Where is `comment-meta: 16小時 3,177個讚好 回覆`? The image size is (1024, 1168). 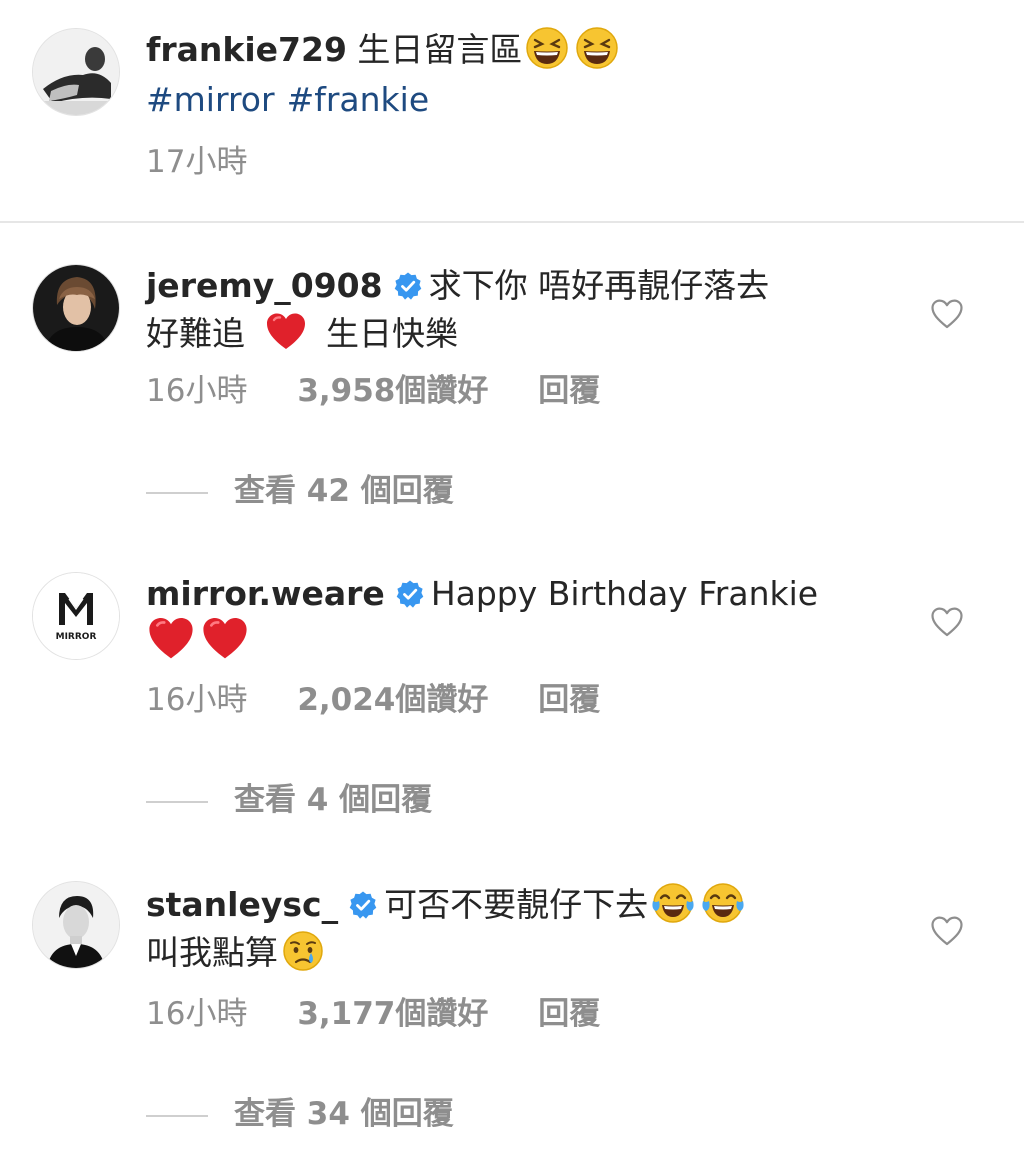 comment-meta: 16小時 3,177個讚好 回覆 is located at coordinates (373, 1014).